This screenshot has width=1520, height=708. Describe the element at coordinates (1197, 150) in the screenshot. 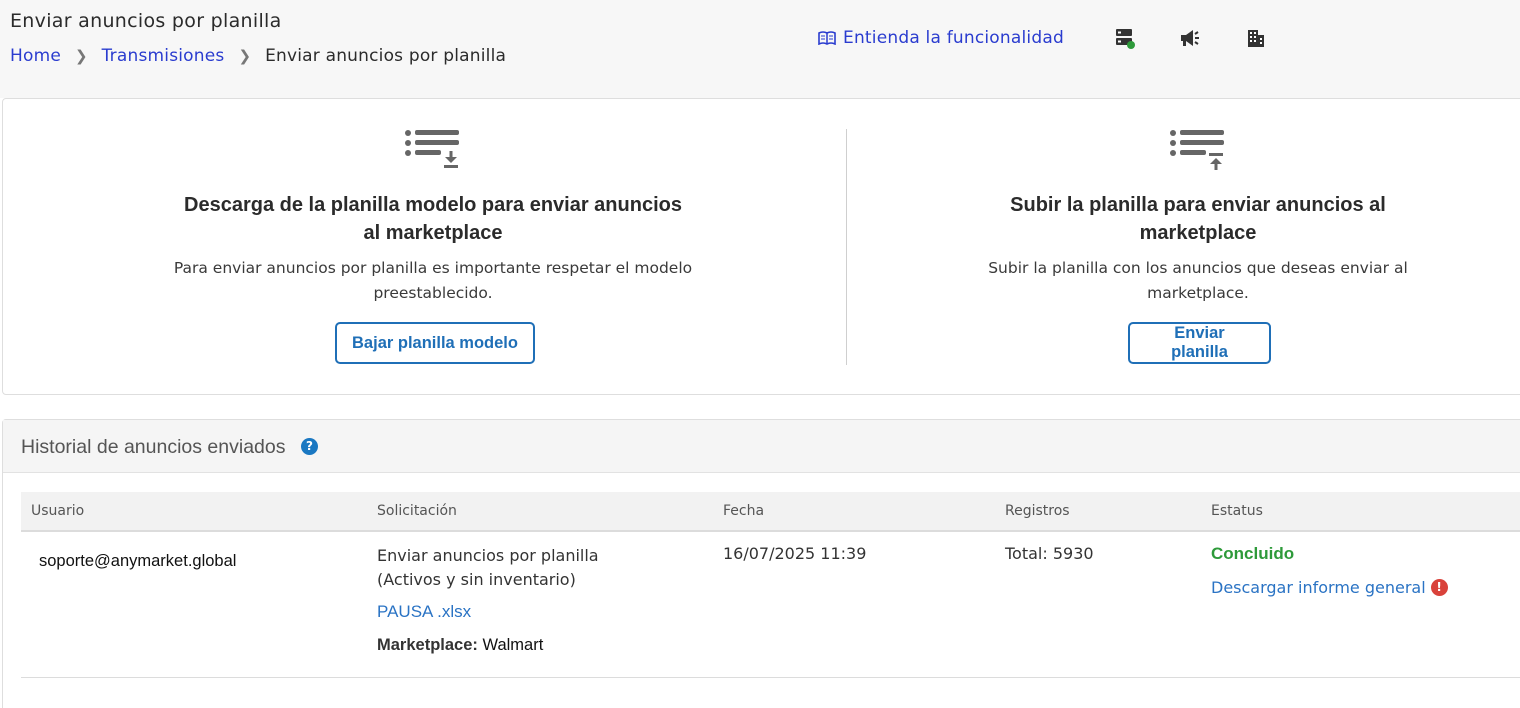

I see `list-upload-icon` at that location.